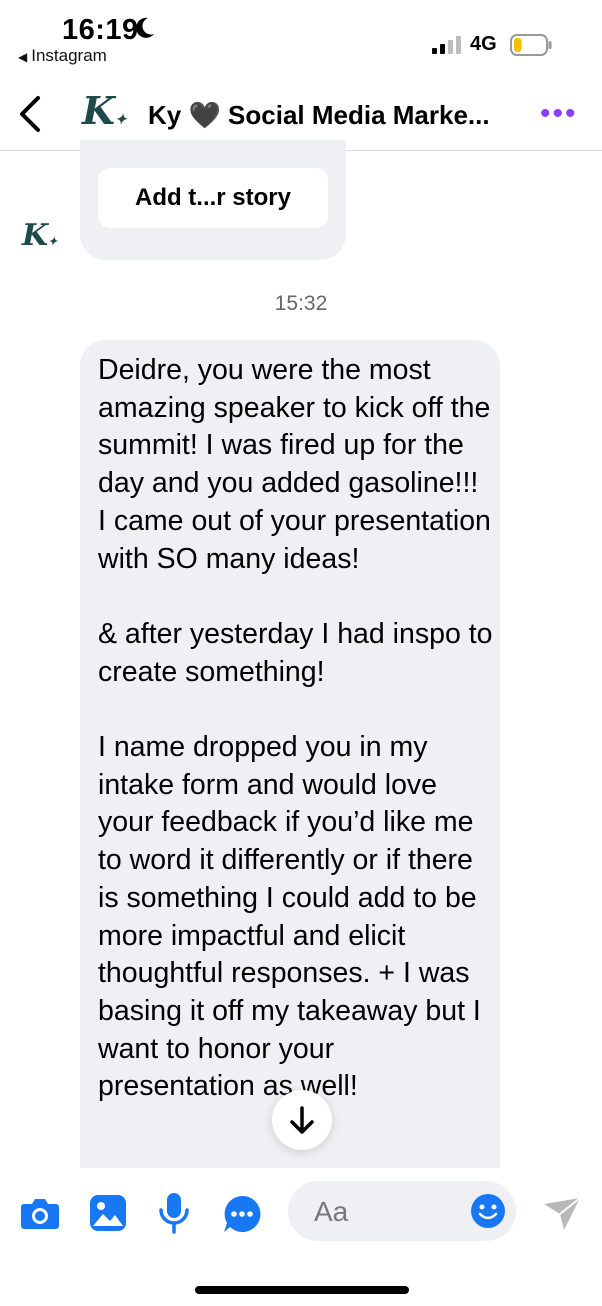  Describe the element at coordinates (301, 303) in the screenshot. I see `message-timestamp: 15:32` at that location.